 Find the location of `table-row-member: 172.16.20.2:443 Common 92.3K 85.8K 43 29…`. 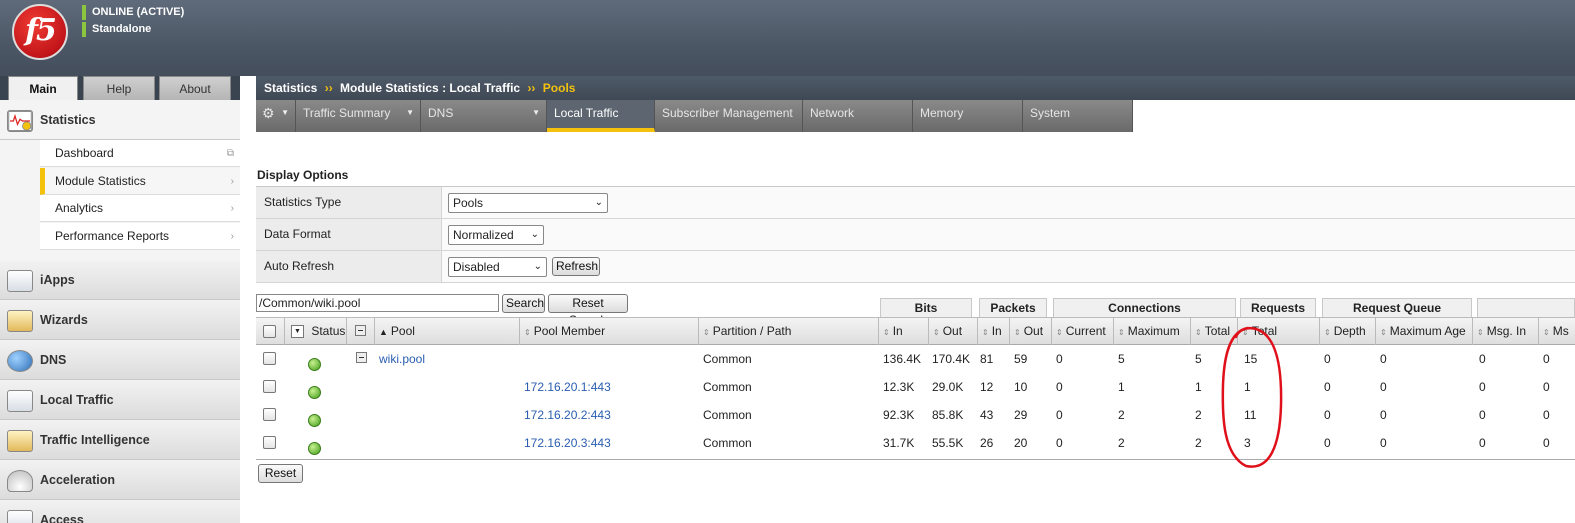

table-row-member: 172.16.20.2:443 Common 92.3K 85.8K 43 29… is located at coordinates (915, 415).